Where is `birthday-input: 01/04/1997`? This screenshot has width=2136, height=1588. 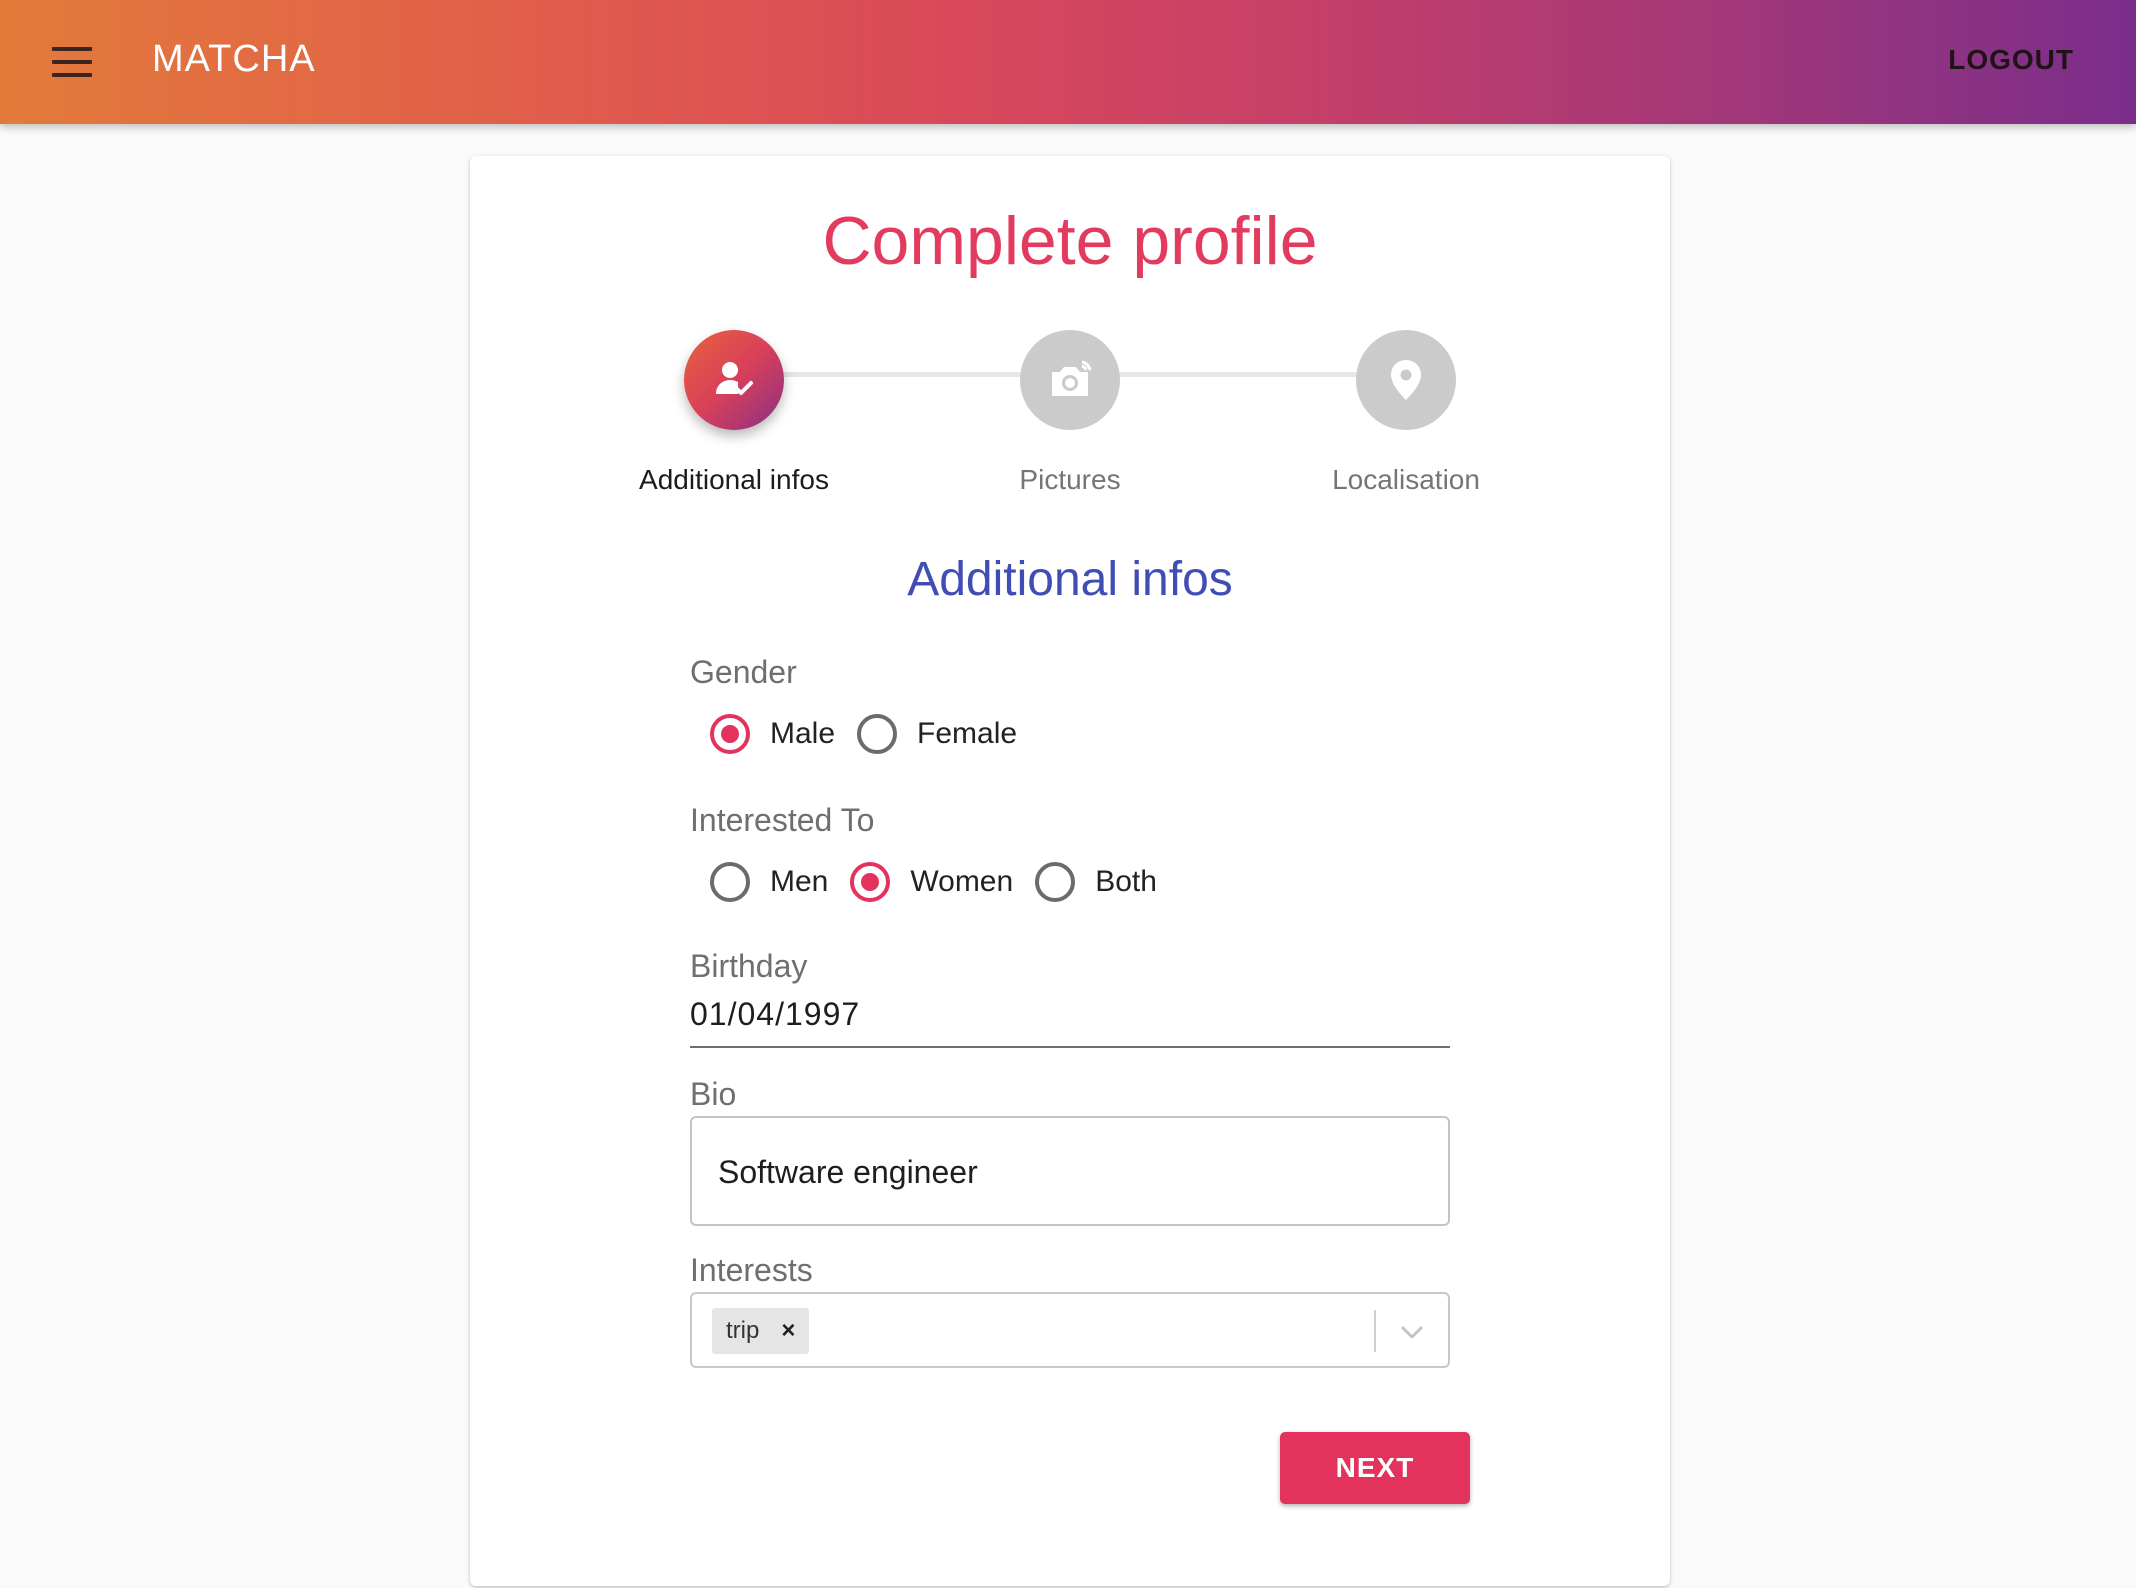 birthday-input: 01/04/1997 is located at coordinates (1070, 1022).